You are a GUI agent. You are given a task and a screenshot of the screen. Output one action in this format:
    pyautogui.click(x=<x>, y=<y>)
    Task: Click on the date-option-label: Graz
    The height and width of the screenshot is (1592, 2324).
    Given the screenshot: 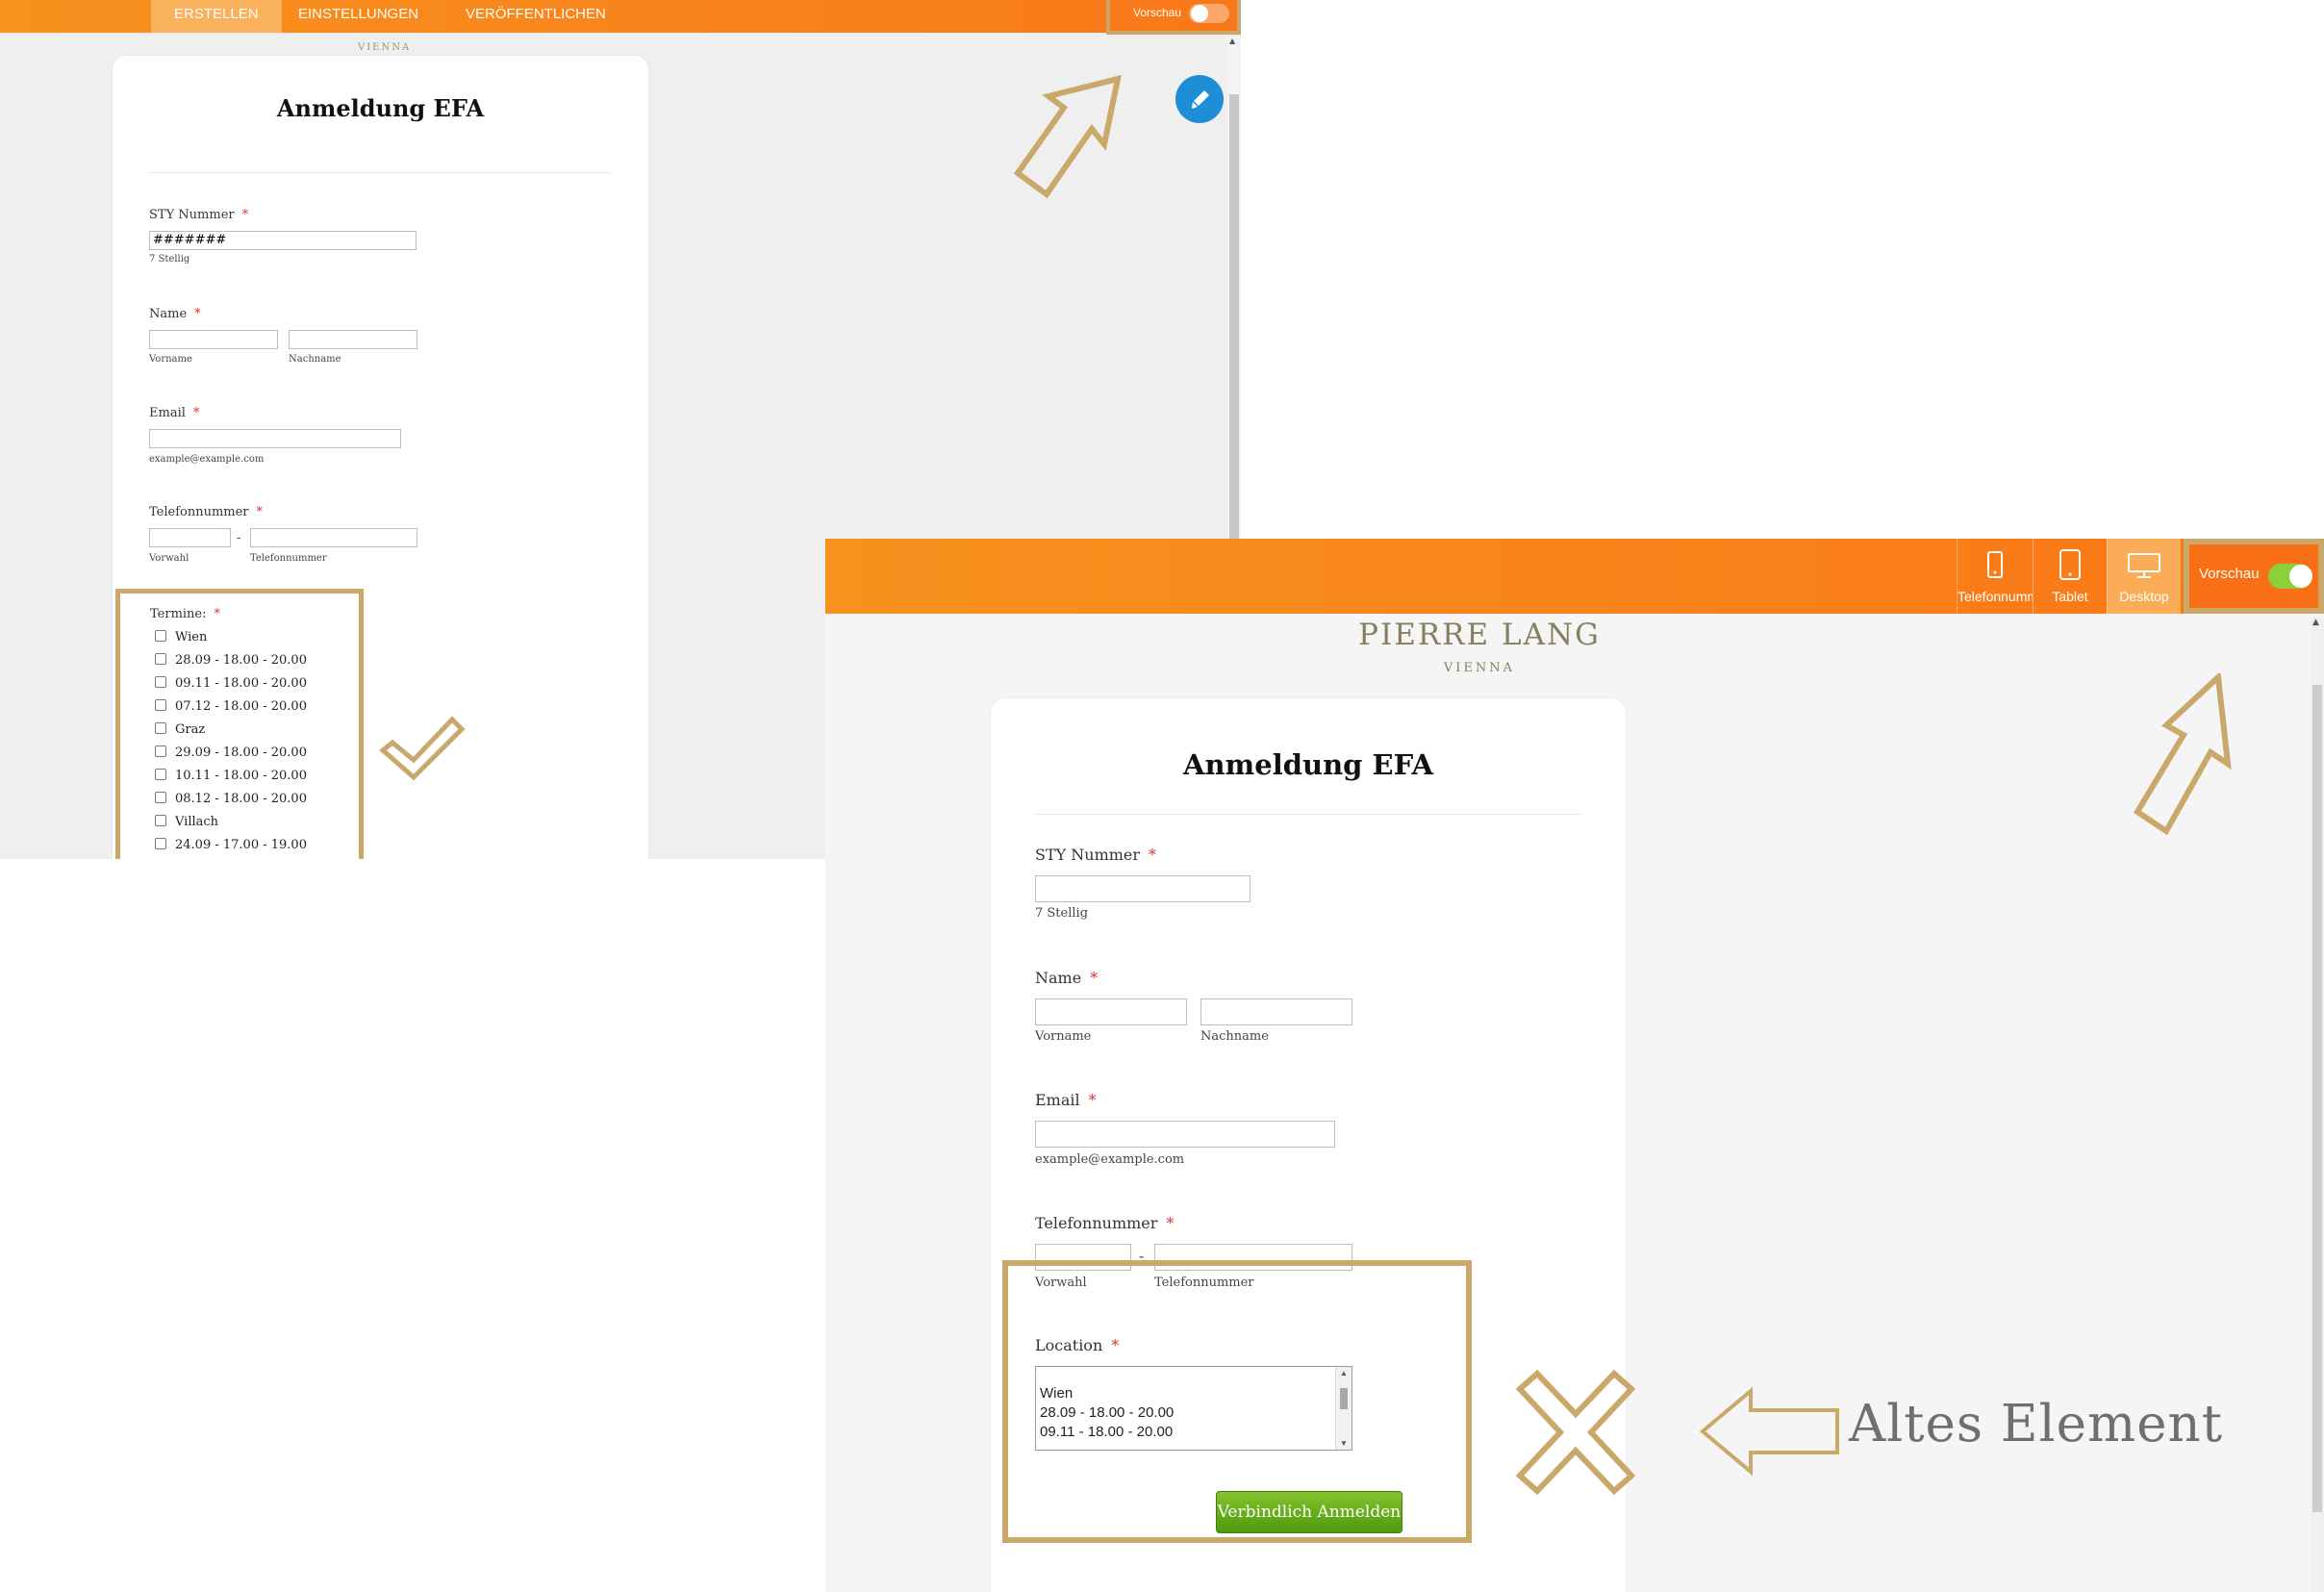 What is the action you would take?
    pyautogui.click(x=190, y=729)
    